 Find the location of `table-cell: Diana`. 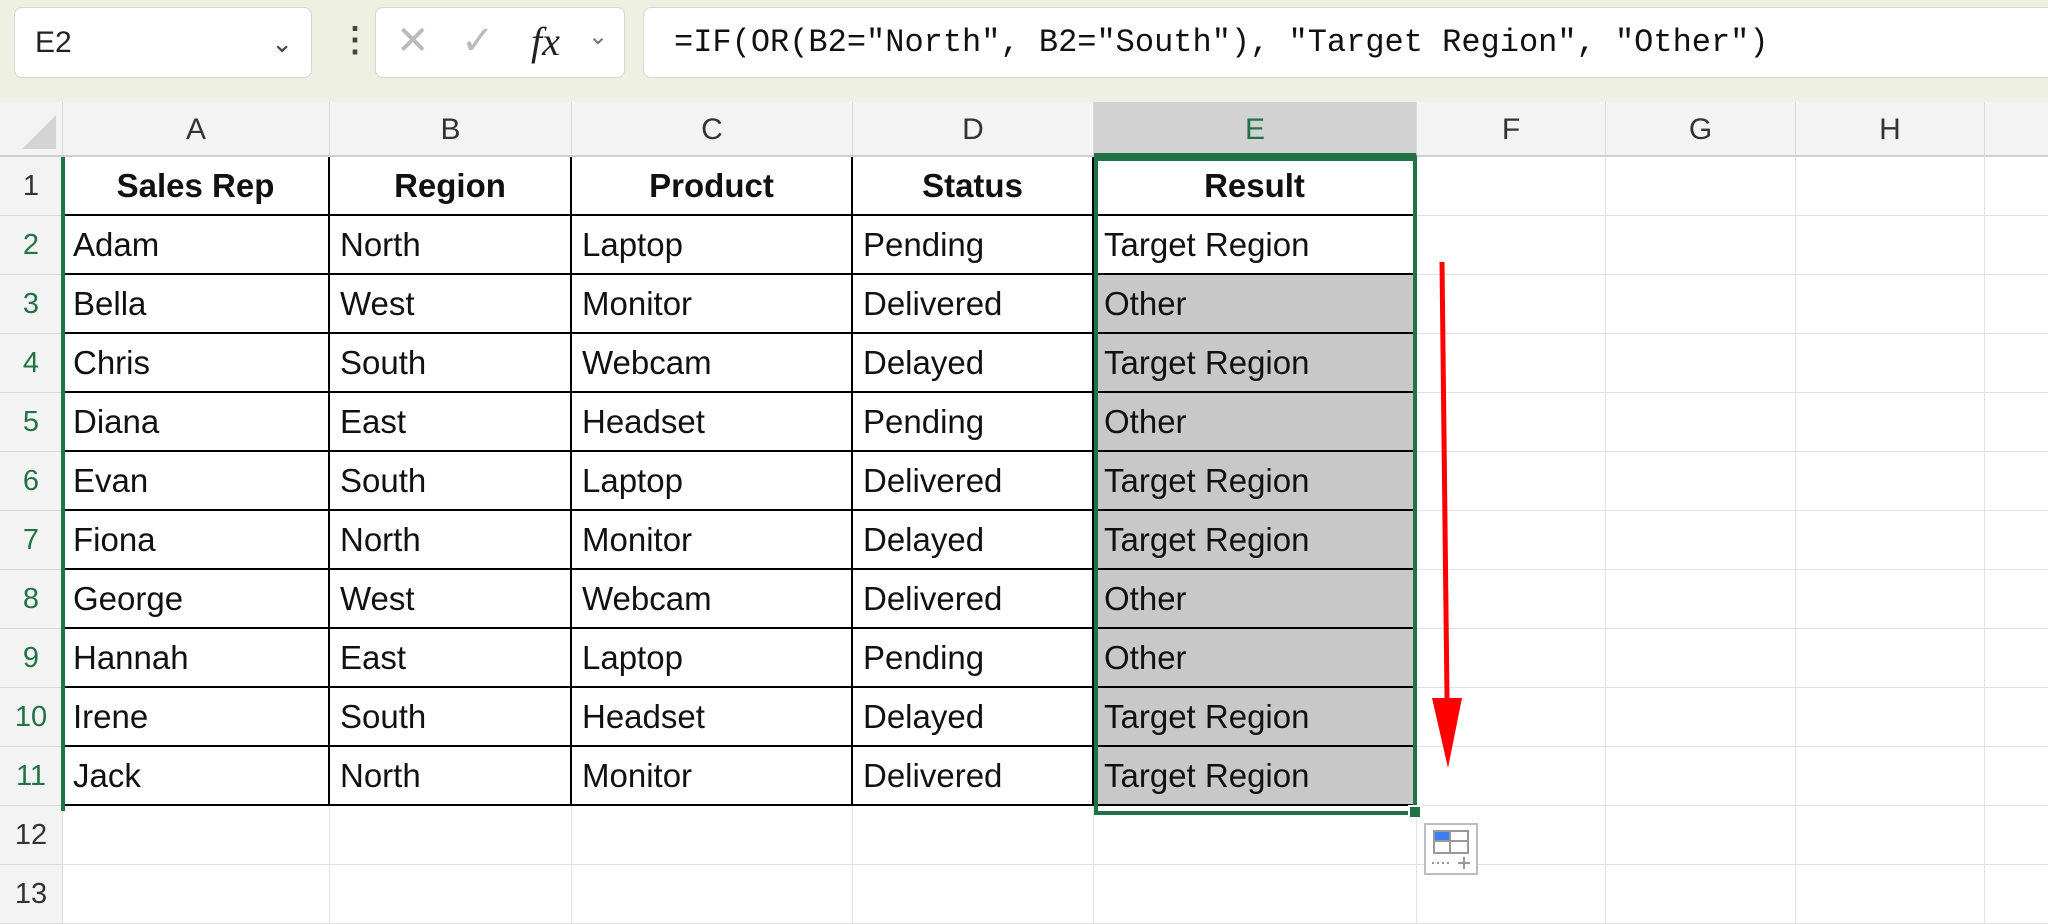

table-cell: Diana is located at coordinates (196, 422).